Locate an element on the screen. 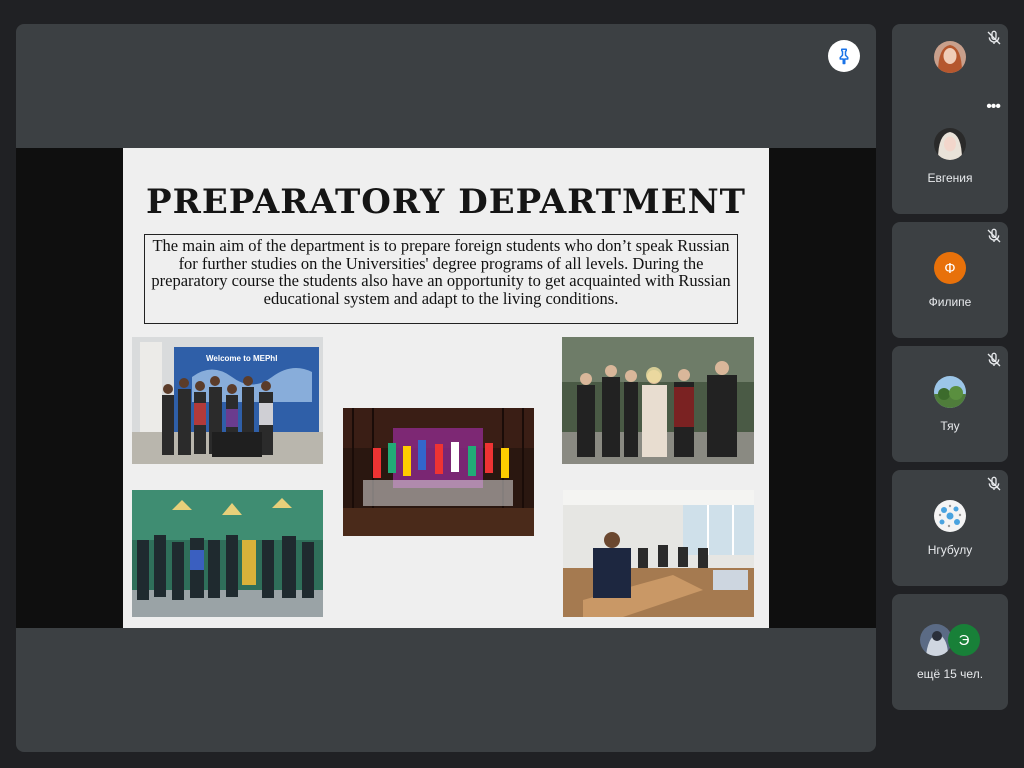 Image resolution: width=1024 pixels, height=768 pixels. participant-name: Евгения is located at coordinates (950, 178).